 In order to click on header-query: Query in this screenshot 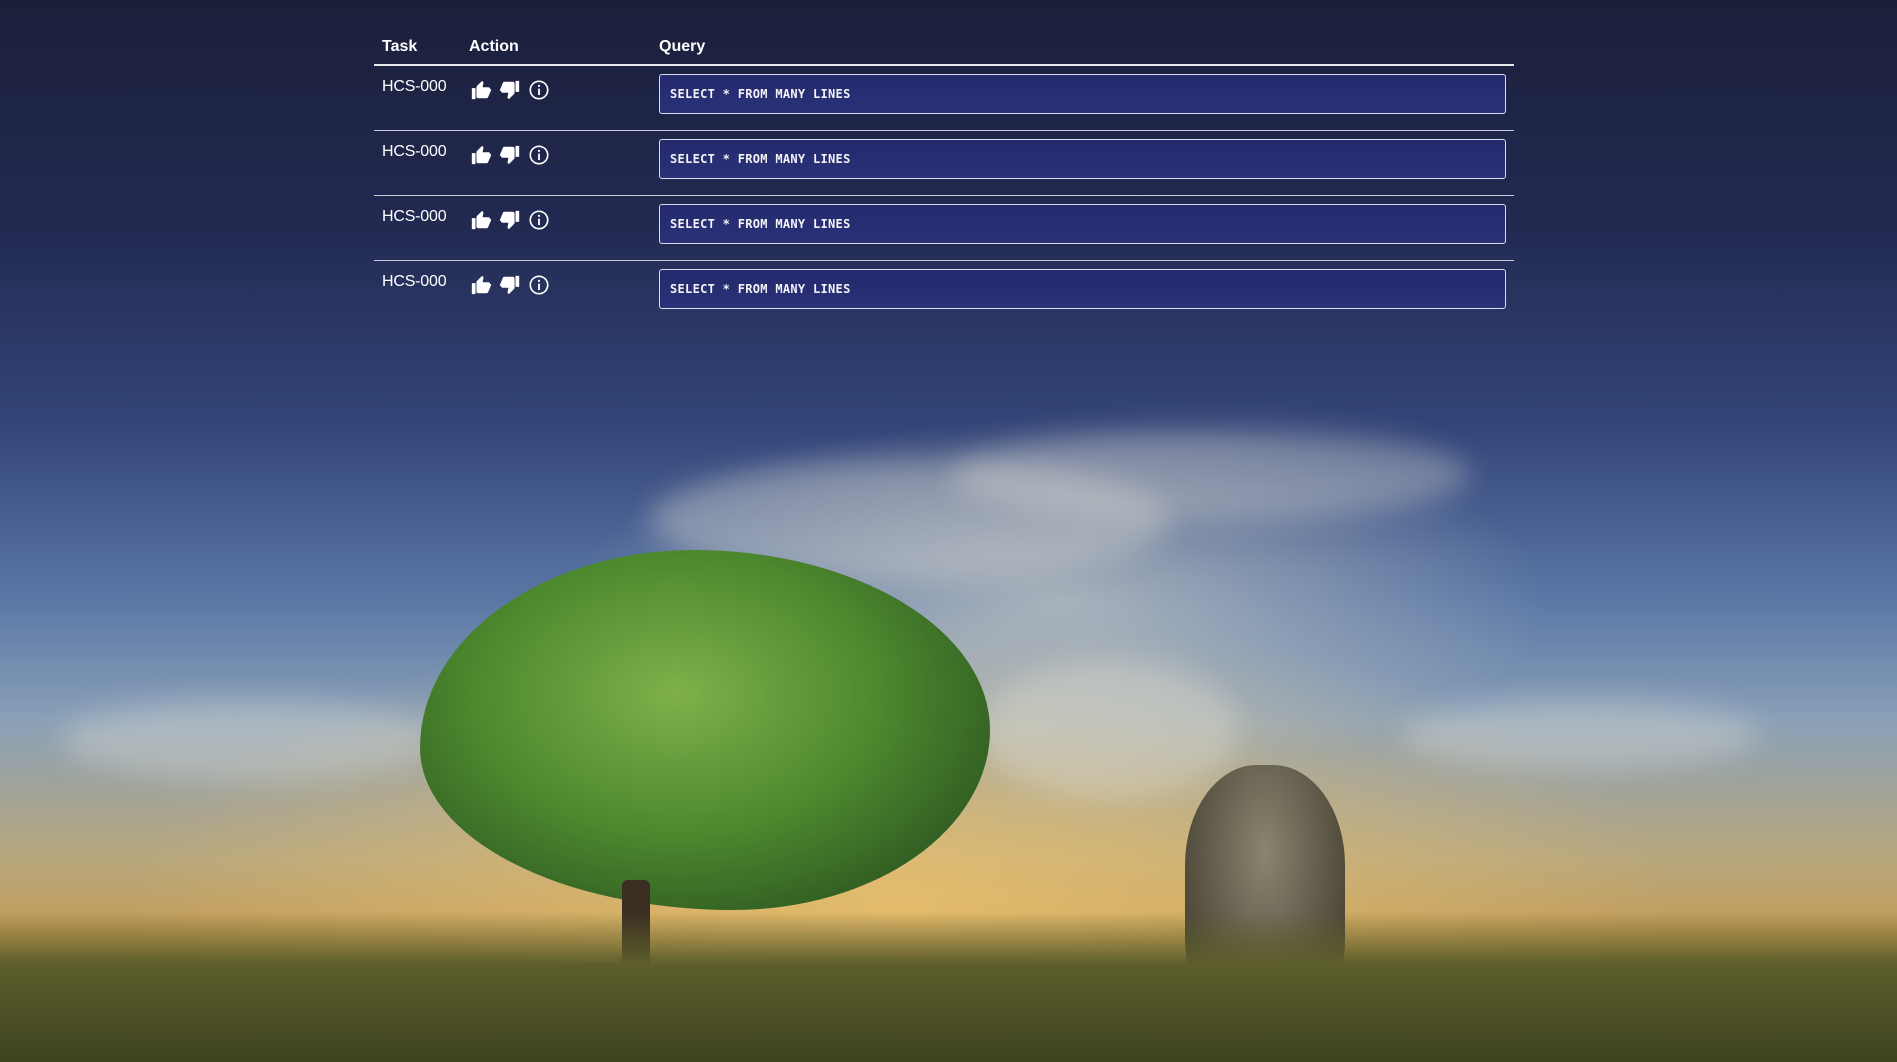, I will do `click(682, 46)`.